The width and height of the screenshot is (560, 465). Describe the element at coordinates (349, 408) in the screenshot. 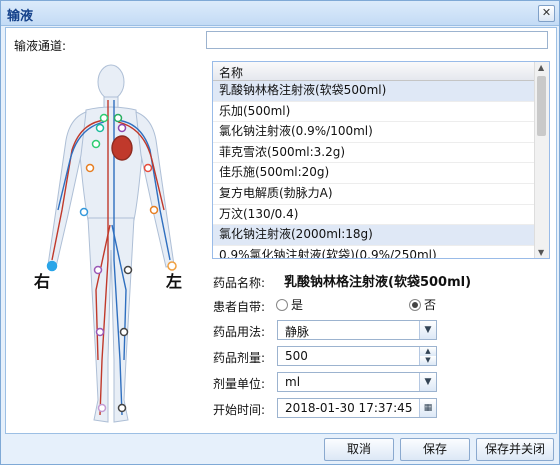

I see `start-time-value: 2018-01-30 17:37:45` at that location.